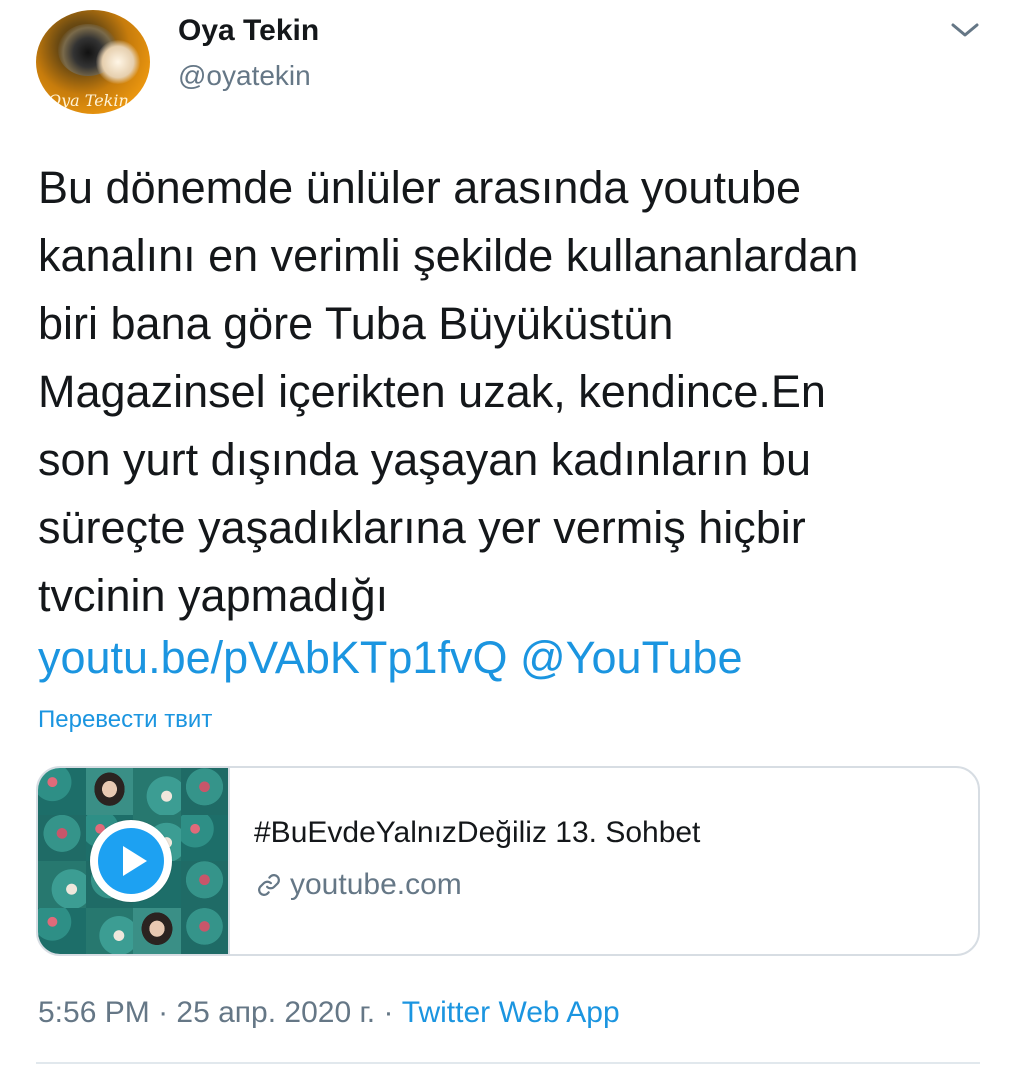 This screenshot has height=1080, width=1016. Describe the element at coordinates (508, 1063) in the screenshot. I see `divider` at that location.